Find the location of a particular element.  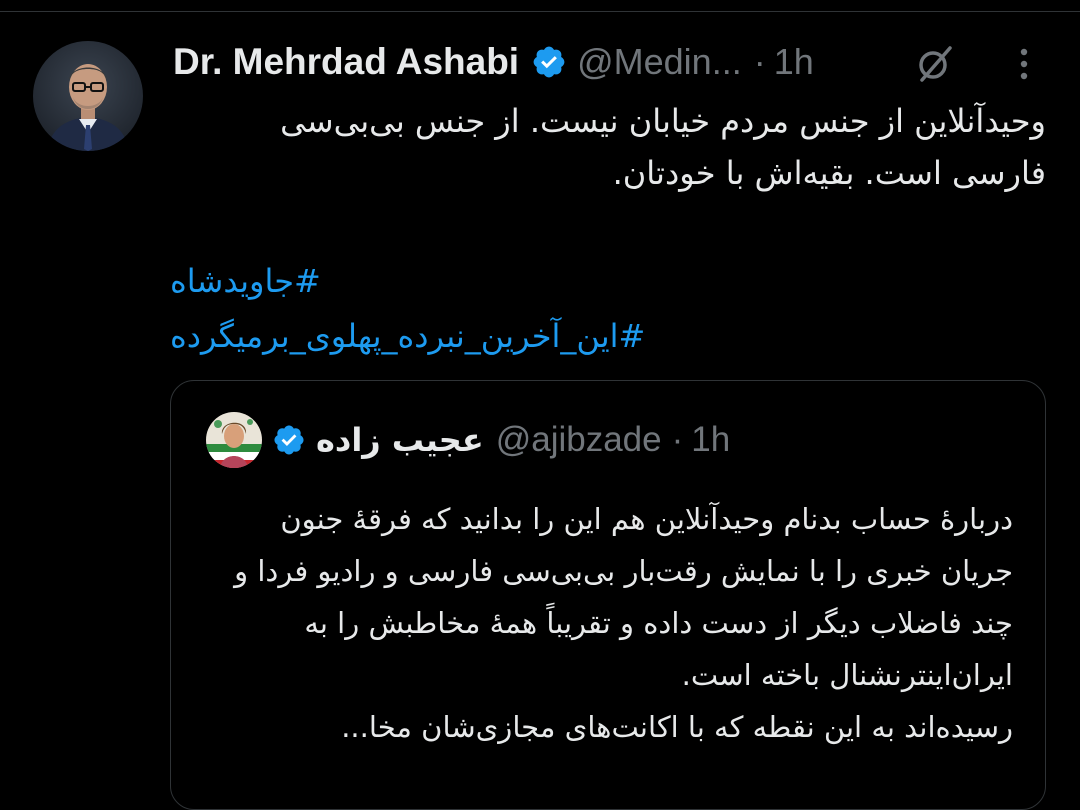

hashtag-link: #جاویدشاه is located at coordinates (245, 281).